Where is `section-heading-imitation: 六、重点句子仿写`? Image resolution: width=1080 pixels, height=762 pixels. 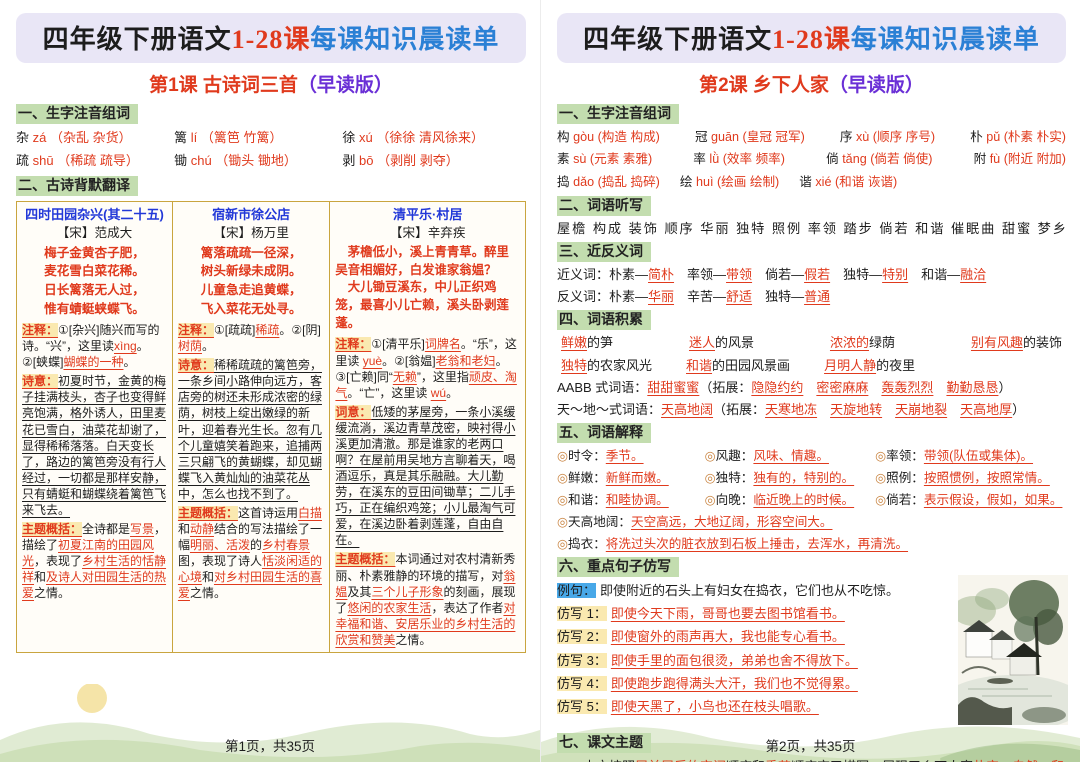 section-heading-imitation: 六、重点句子仿写 is located at coordinates (618, 567).